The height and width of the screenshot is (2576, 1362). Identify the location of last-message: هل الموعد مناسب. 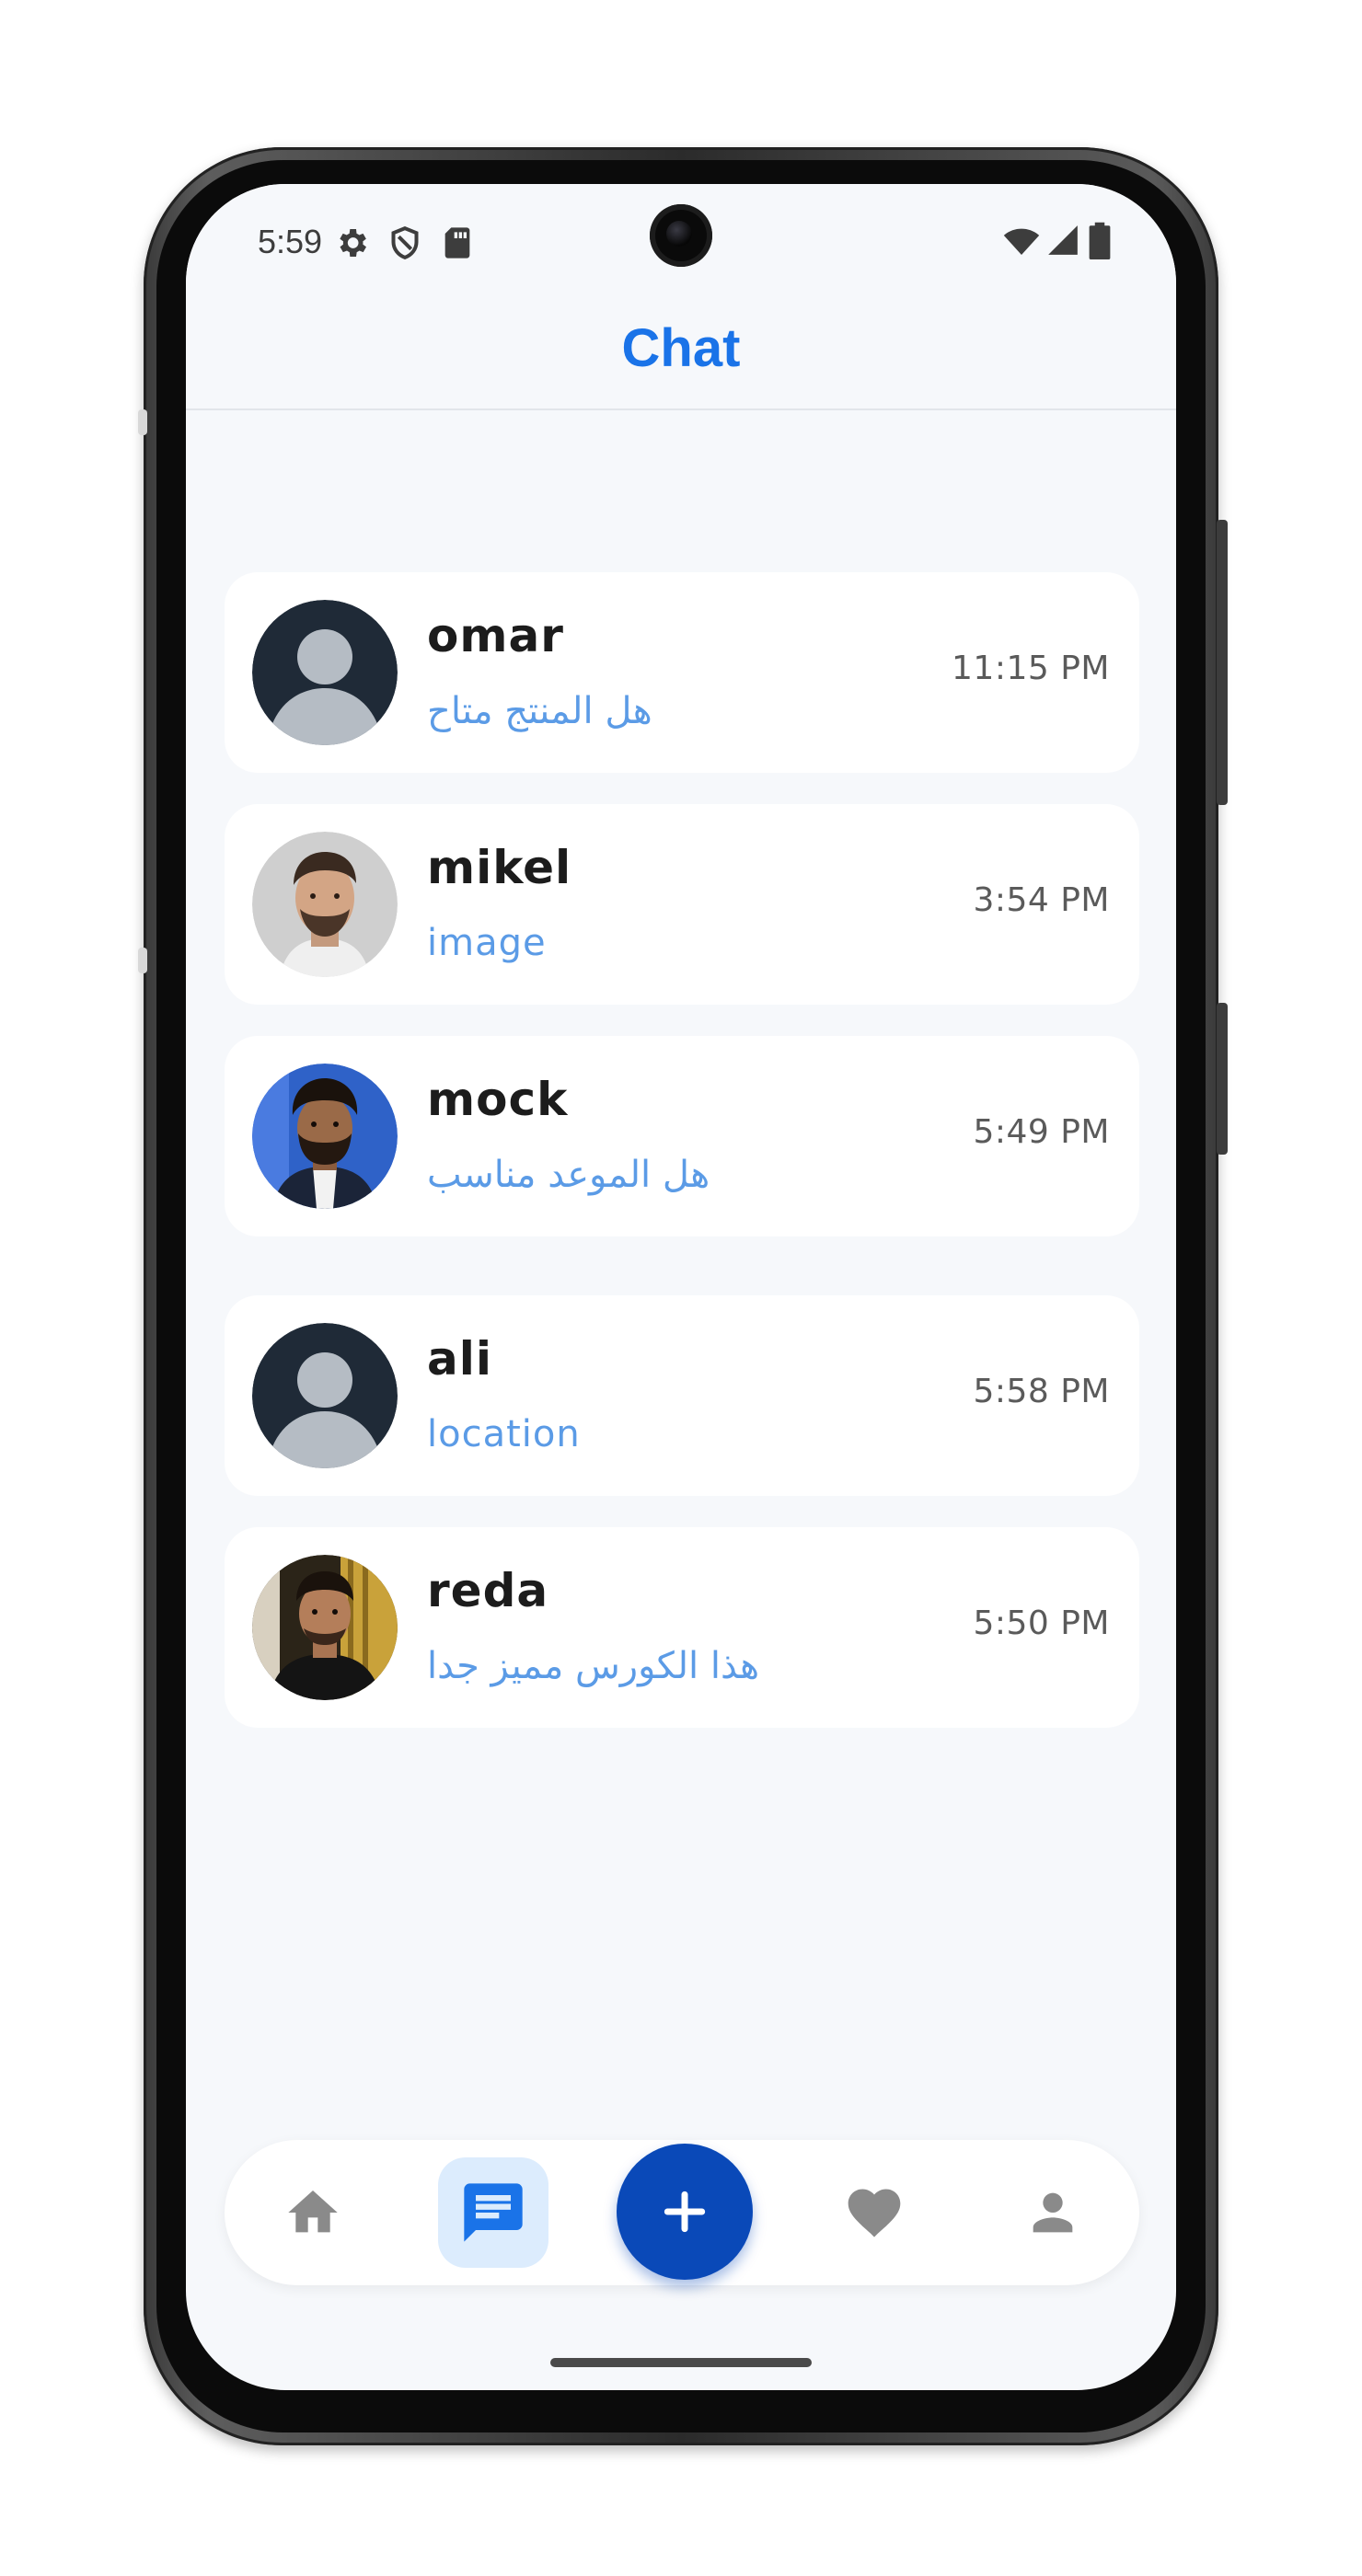
(568, 1175).